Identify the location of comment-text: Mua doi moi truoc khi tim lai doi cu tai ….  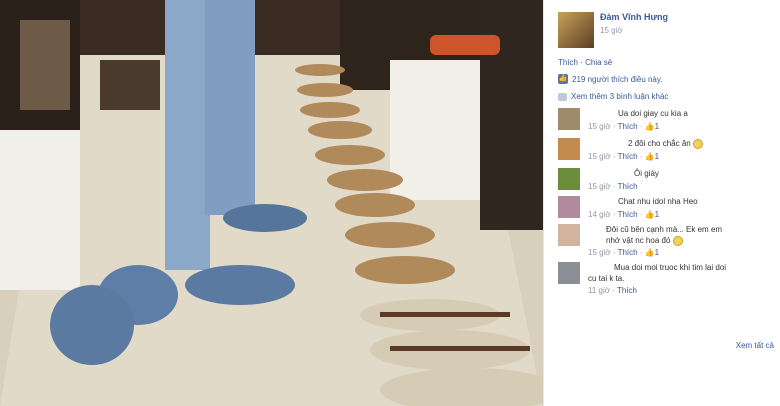
(657, 273).